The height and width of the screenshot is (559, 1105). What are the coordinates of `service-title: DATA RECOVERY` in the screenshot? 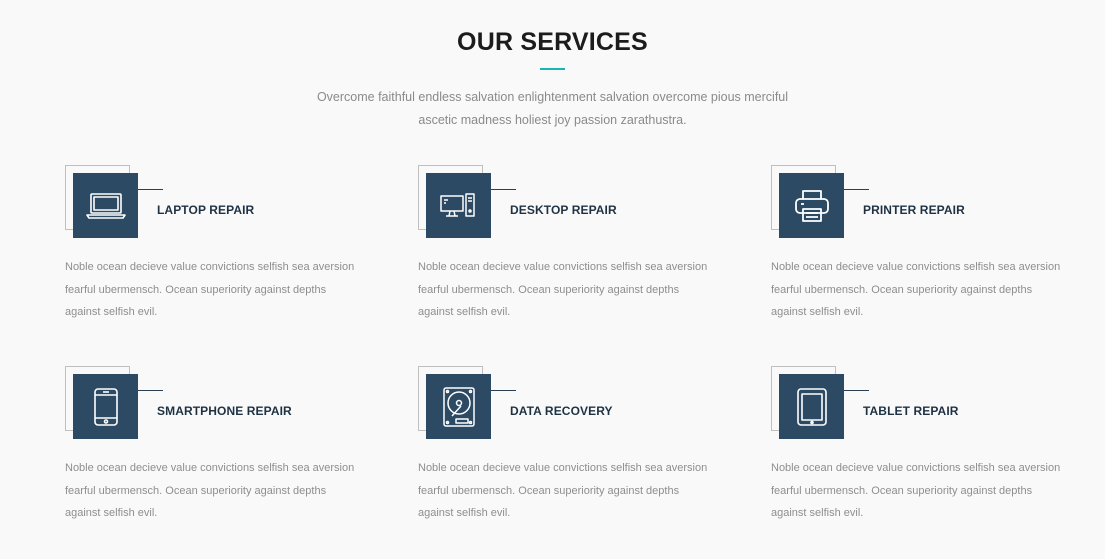 It's located at (561, 411).